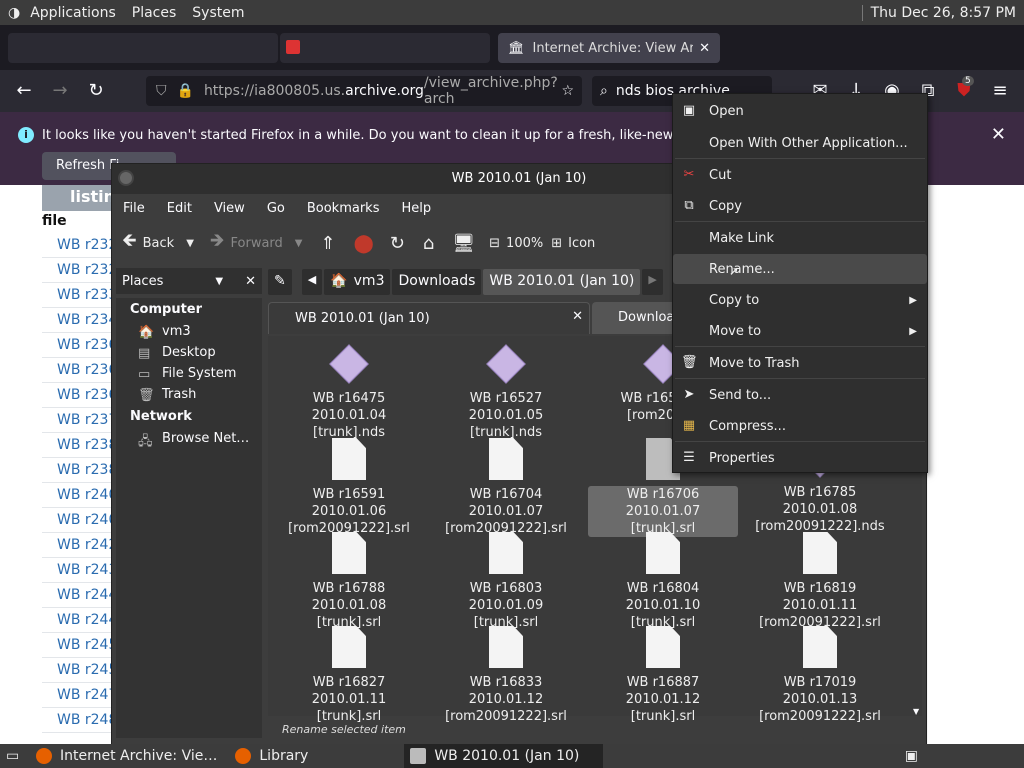 The image size is (1024, 768). I want to click on file-item: WB r16803 2010.01.09 [trunk].srl, so click(506, 581).